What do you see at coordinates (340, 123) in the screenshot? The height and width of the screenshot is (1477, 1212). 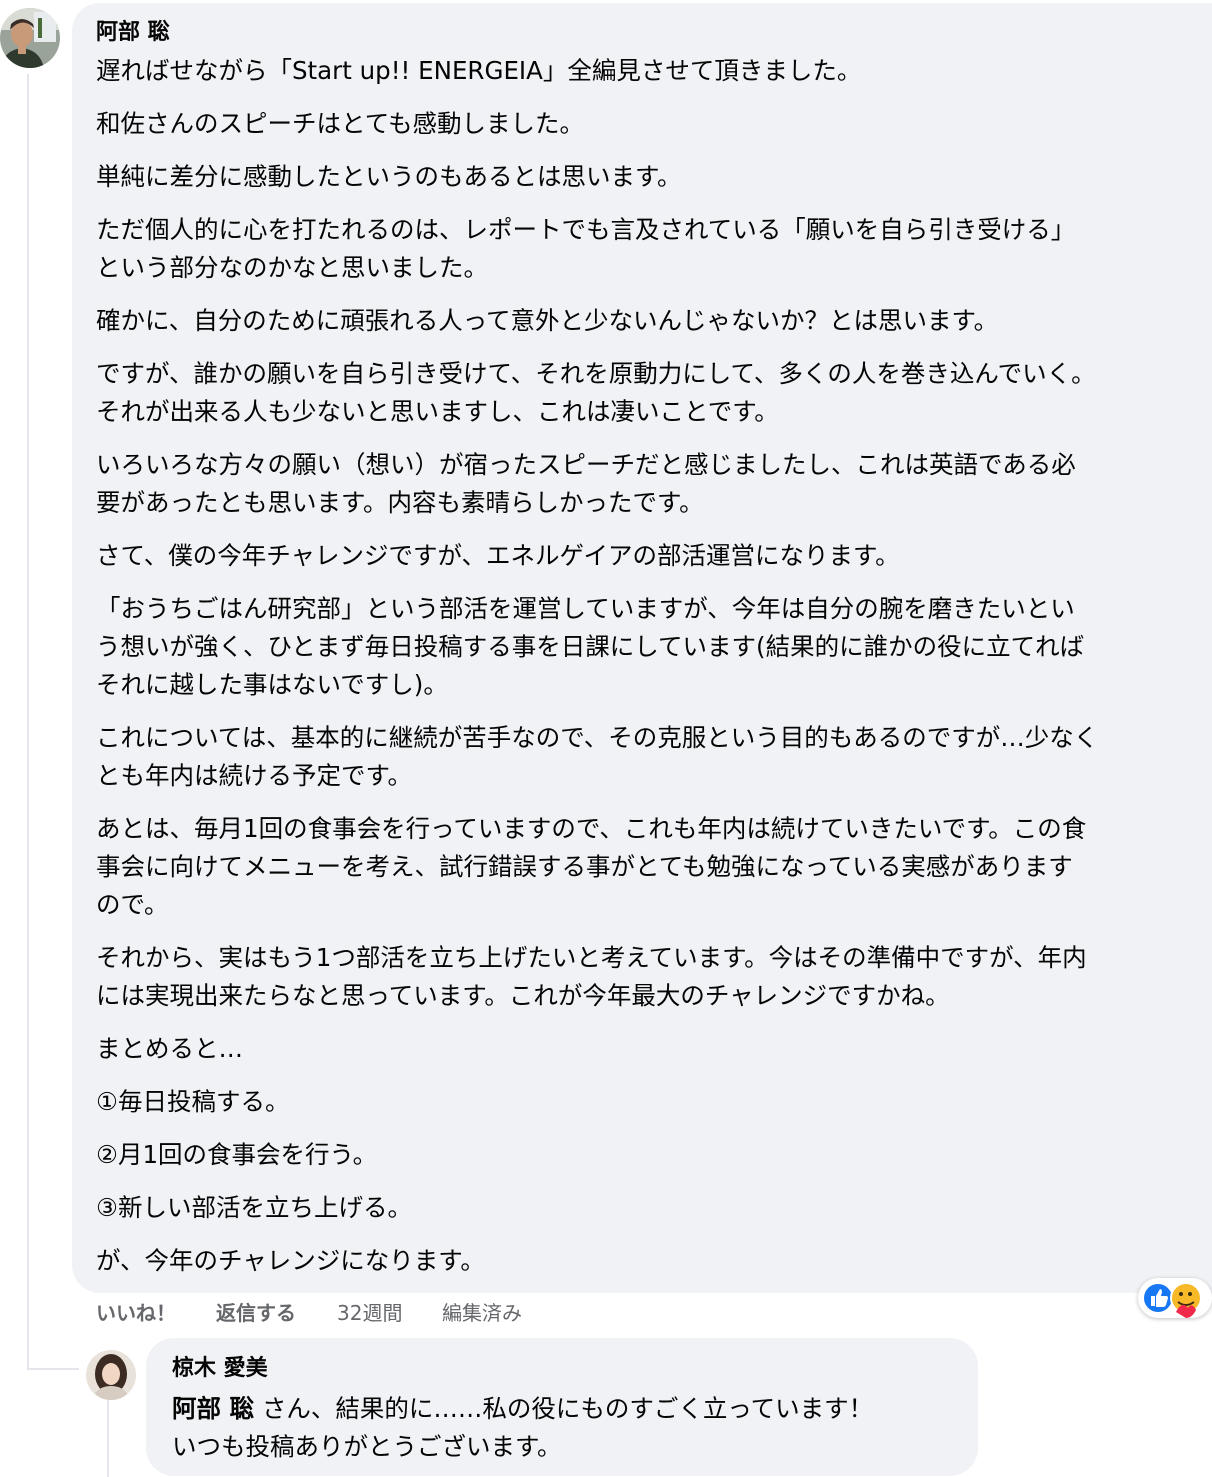 I see `comment-paragraph: 和佐さんのスピーチはとても感動しました。` at bounding box center [340, 123].